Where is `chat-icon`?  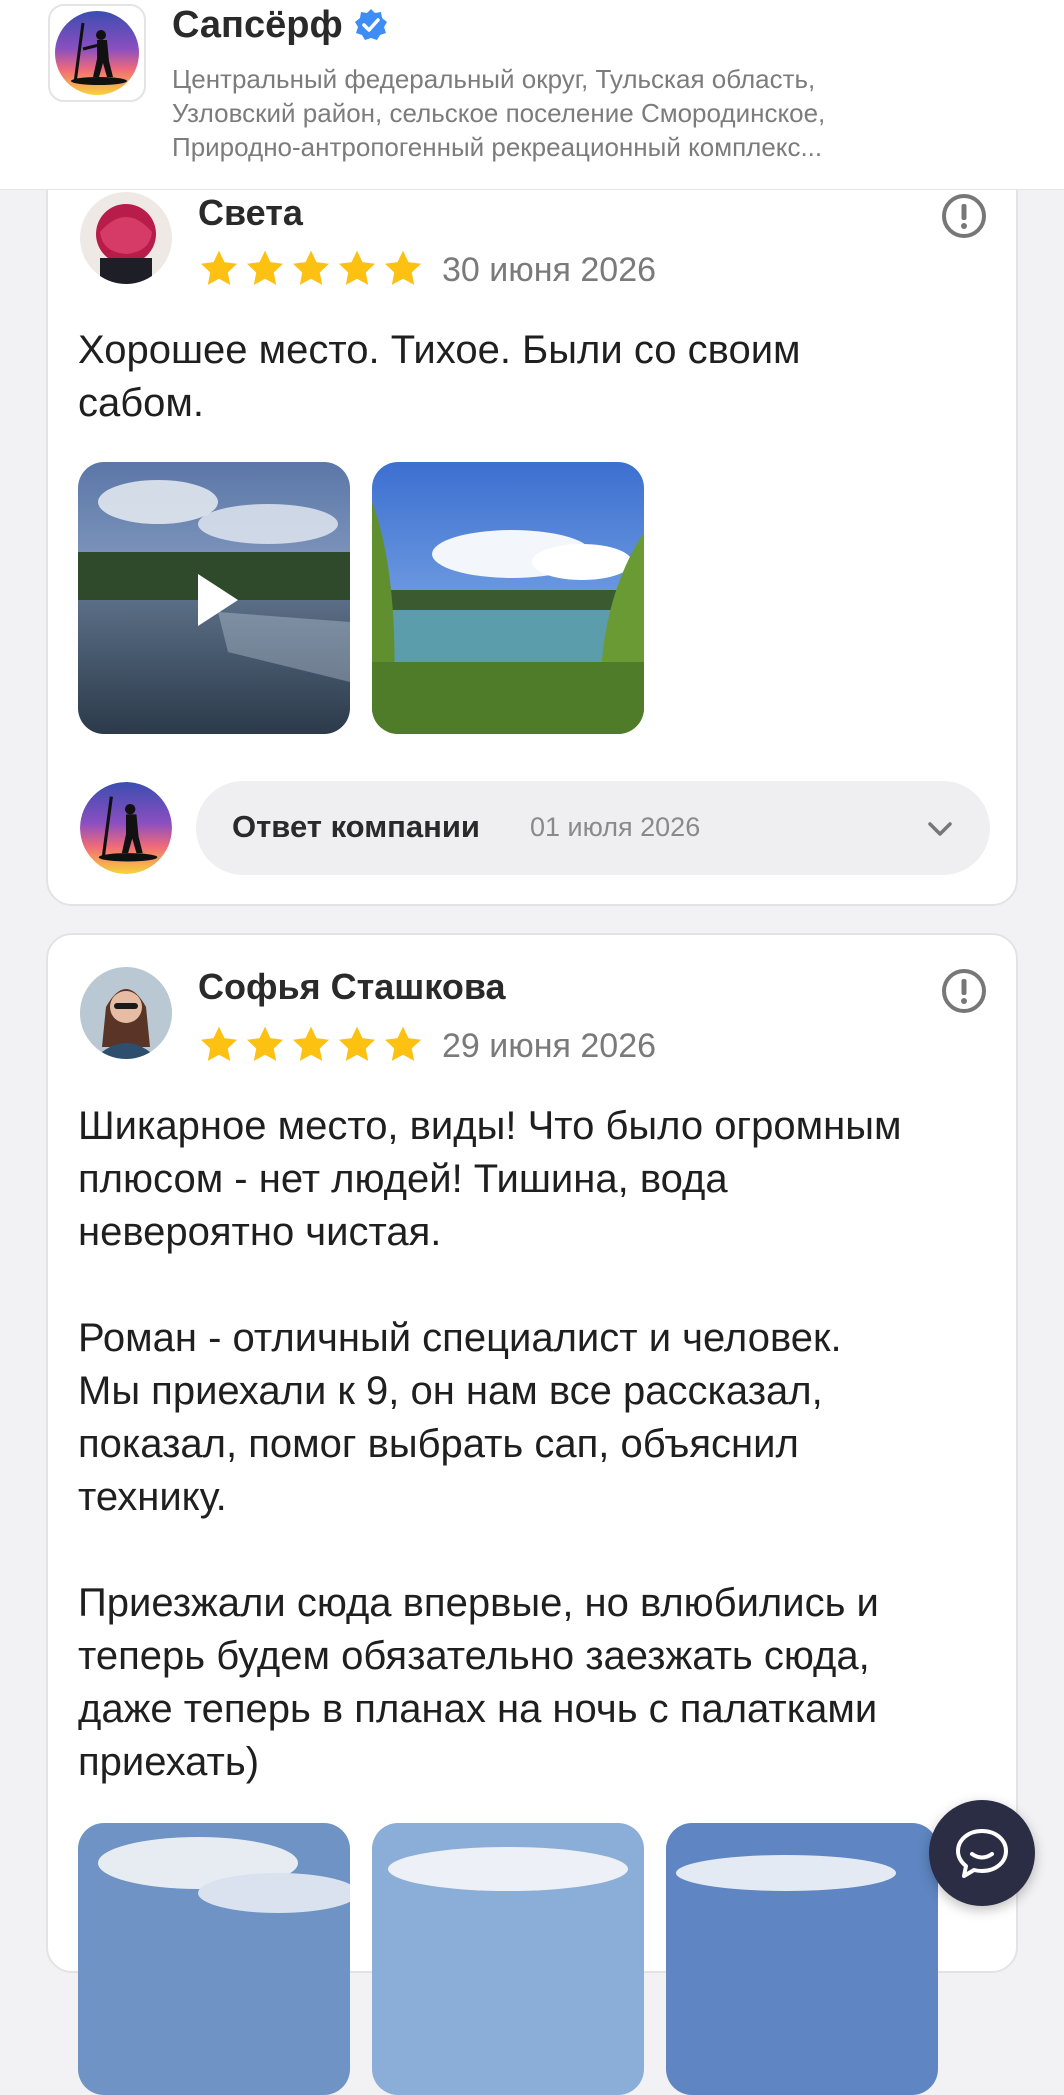
chat-icon is located at coordinates (982, 1853).